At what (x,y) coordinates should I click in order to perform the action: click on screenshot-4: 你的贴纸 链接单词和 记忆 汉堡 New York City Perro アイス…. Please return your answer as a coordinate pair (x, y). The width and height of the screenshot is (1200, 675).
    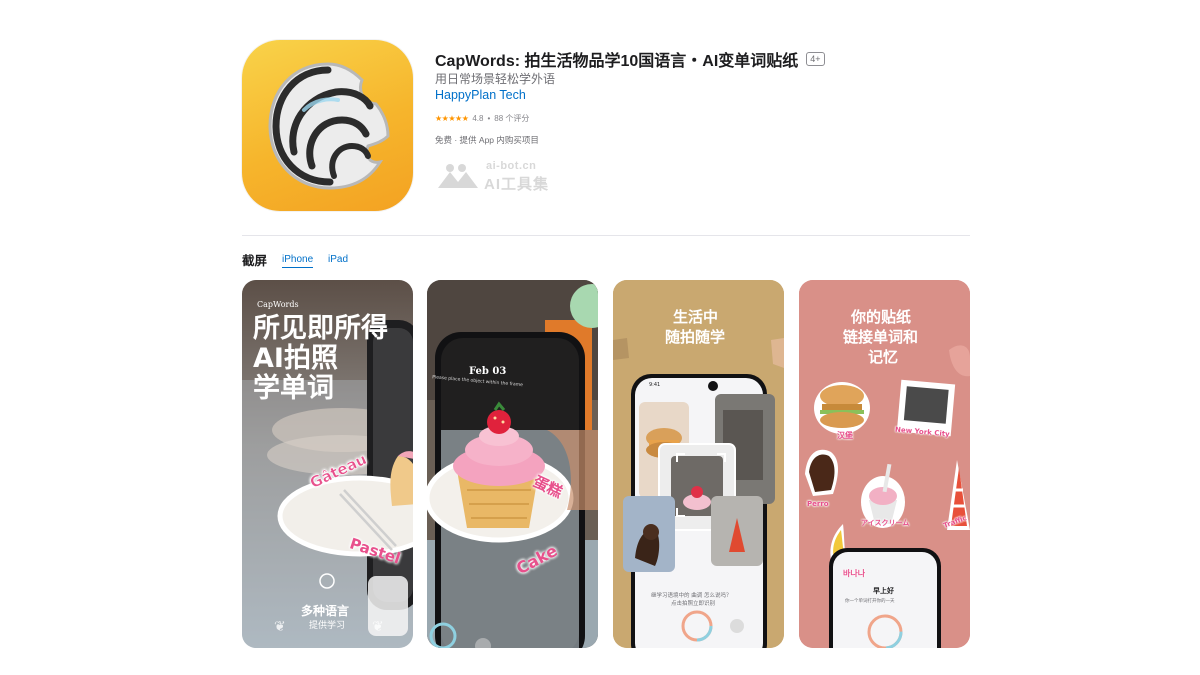
    Looking at the image, I should click on (884, 464).